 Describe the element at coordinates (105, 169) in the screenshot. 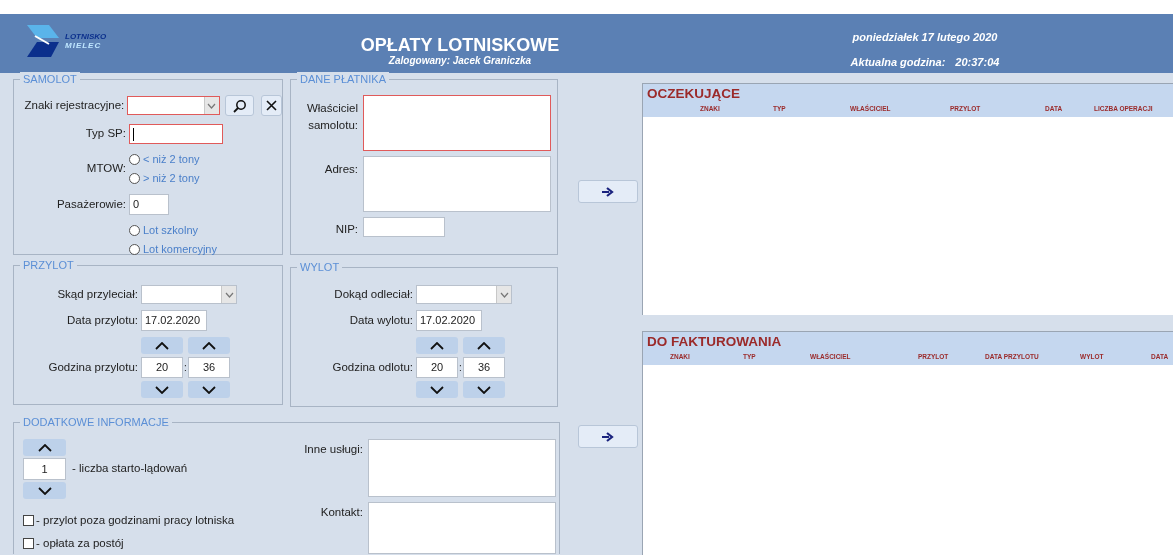

I see `field-label: MTOW:` at that location.